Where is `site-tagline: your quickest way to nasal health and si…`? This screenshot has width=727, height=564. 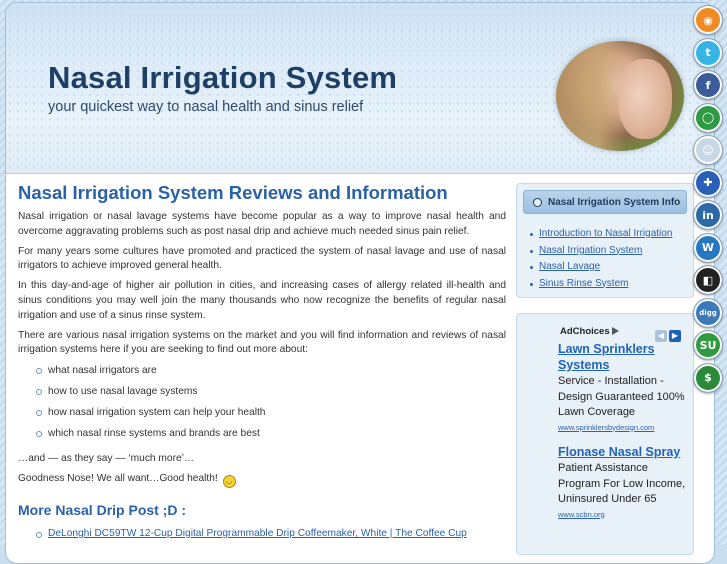
site-tagline: your quickest way to nasal health and si… is located at coordinates (206, 107).